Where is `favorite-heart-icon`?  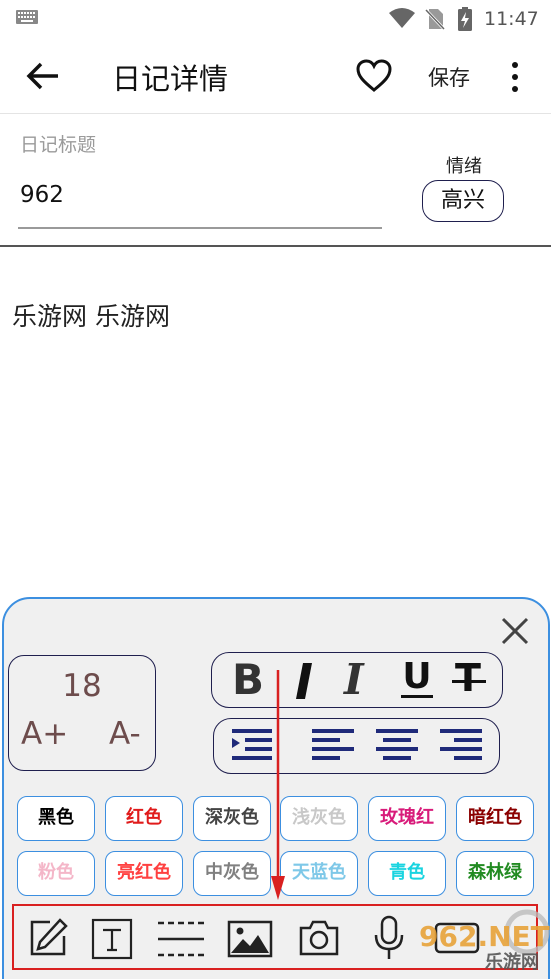 favorite-heart-icon is located at coordinates (374, 76).